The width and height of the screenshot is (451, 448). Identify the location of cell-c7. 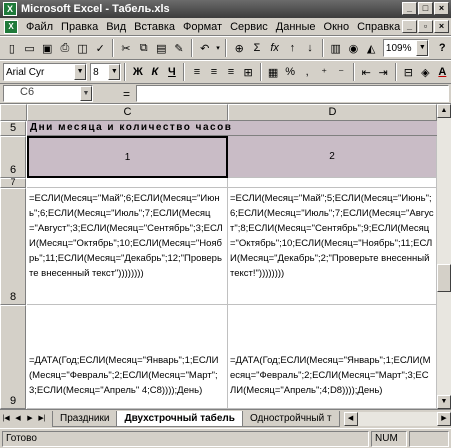
(127, 183).